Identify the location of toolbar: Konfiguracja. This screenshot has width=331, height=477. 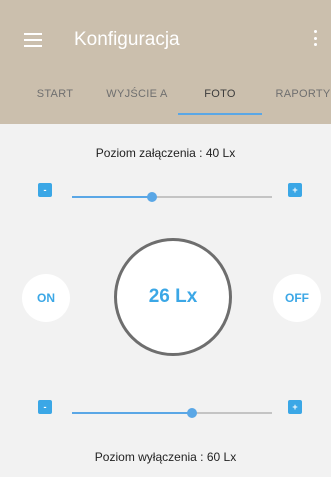
(165, 35).